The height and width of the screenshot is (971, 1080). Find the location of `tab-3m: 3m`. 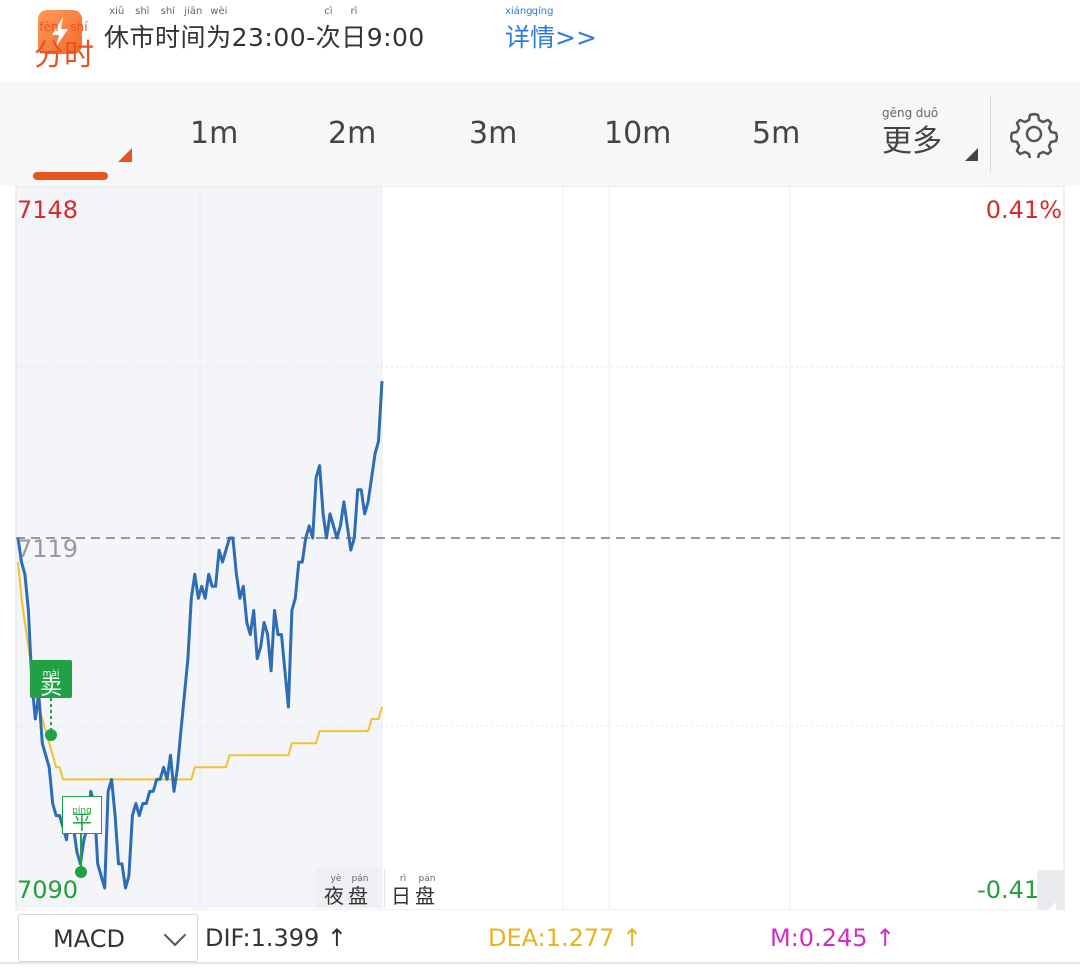

tab-3m: 3m is located at coordinates (493, 133).